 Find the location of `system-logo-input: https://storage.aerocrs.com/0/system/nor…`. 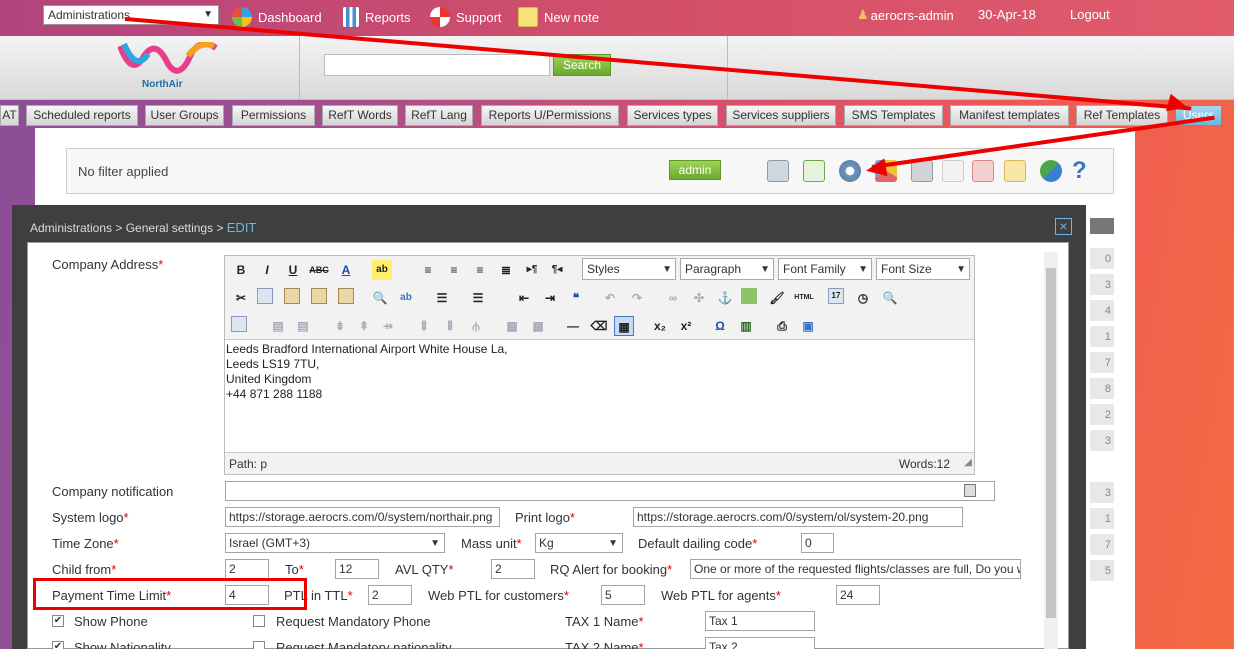

system-logo-input: https://storage.aerocrs.com/0/system/nor… is located at coordinates (362, 517).